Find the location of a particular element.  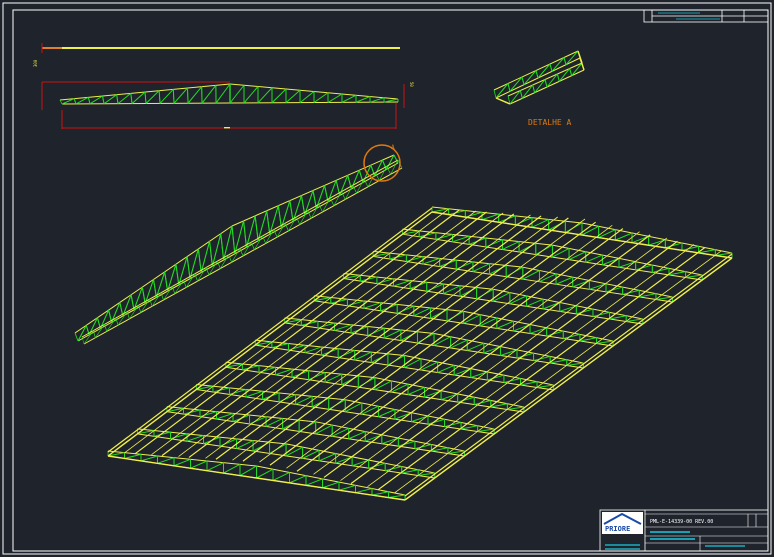

dim-right-label: 50 is located at coordinates (411, 84).